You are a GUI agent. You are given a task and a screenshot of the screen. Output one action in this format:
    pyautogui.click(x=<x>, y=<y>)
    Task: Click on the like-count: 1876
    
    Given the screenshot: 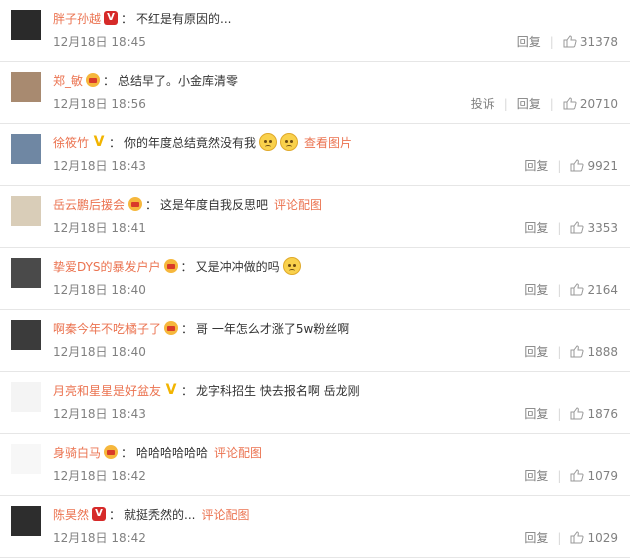 What is the action you would take?
    pyautogui.click(x=602, y=413)
    